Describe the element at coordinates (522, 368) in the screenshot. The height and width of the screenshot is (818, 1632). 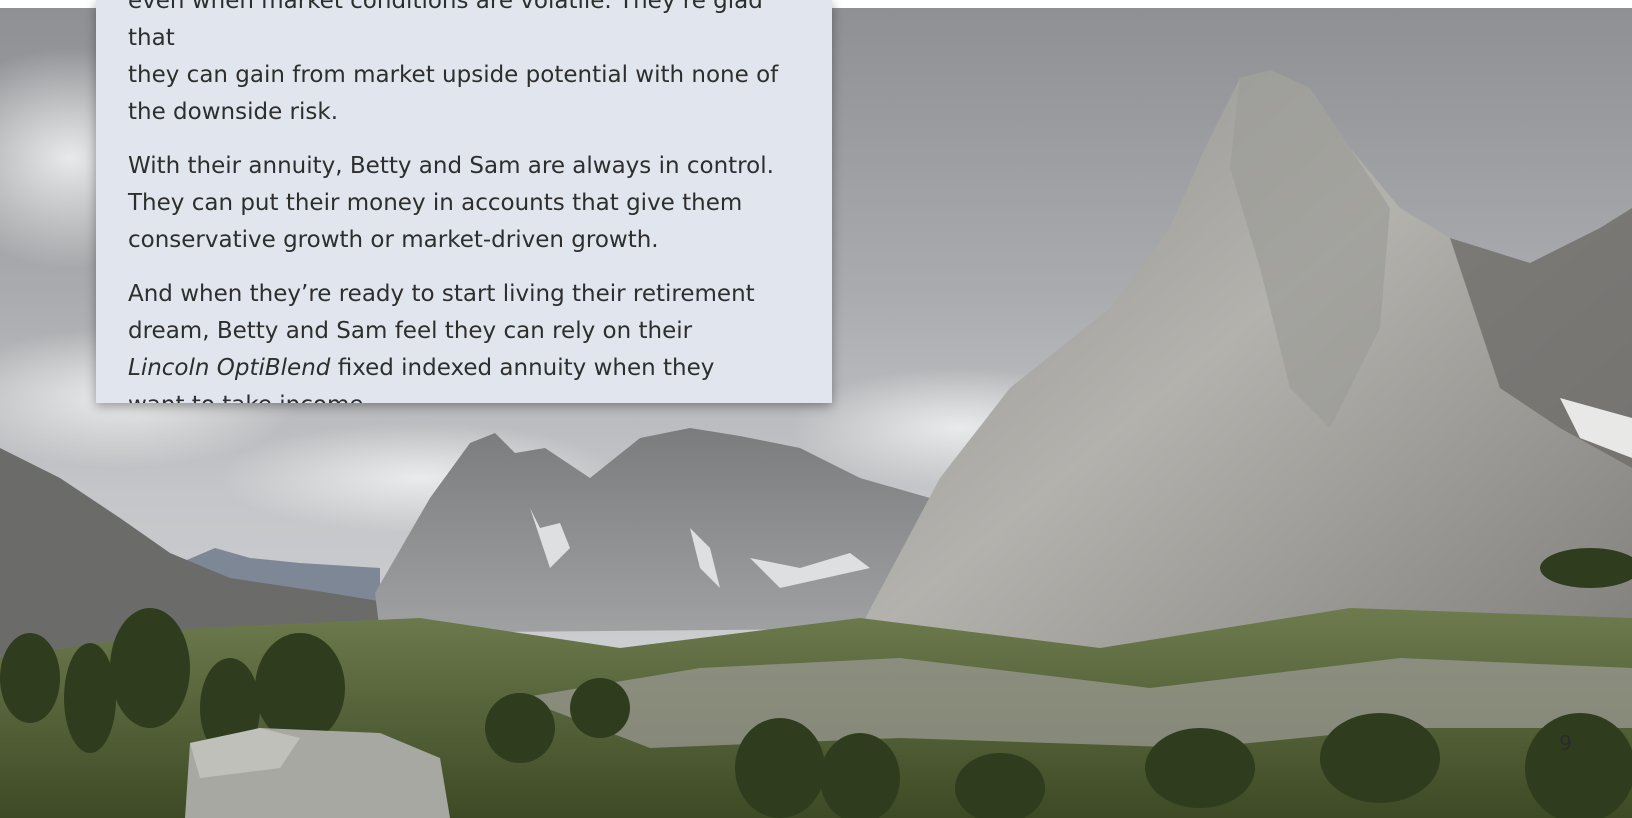
I see `paragraph-line: fixed indexed annuity when they` at that location.